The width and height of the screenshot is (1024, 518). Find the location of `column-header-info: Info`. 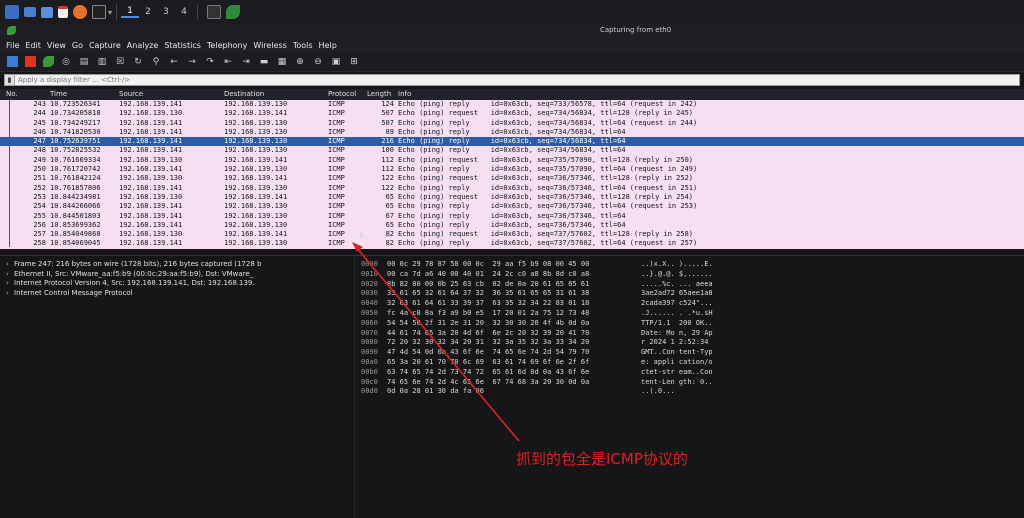

column-header-info: Info is located at coordinates (404, 94).